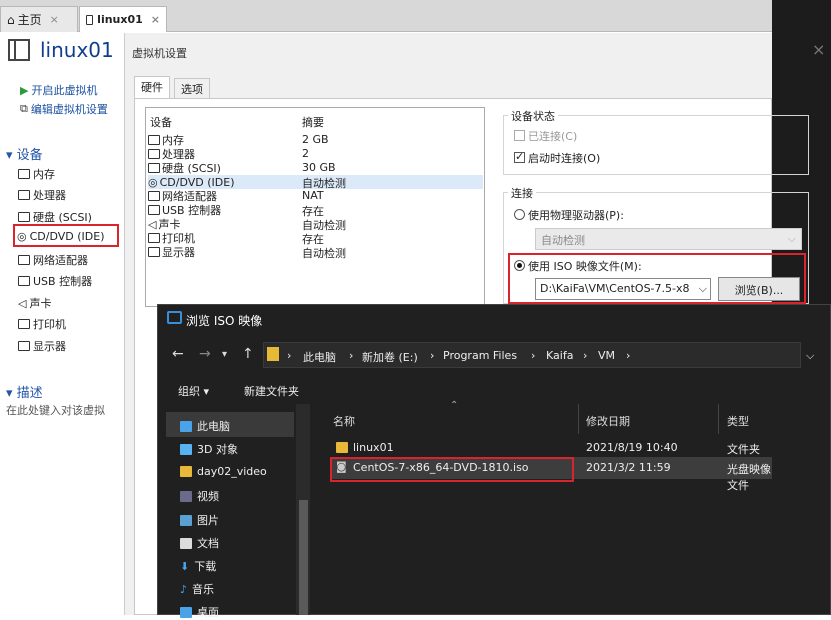 This screenshot has width=831, height=620. Describe the element at coordinates (36, 174) in the screenshot. I see `device-memory: 内存` at that location.